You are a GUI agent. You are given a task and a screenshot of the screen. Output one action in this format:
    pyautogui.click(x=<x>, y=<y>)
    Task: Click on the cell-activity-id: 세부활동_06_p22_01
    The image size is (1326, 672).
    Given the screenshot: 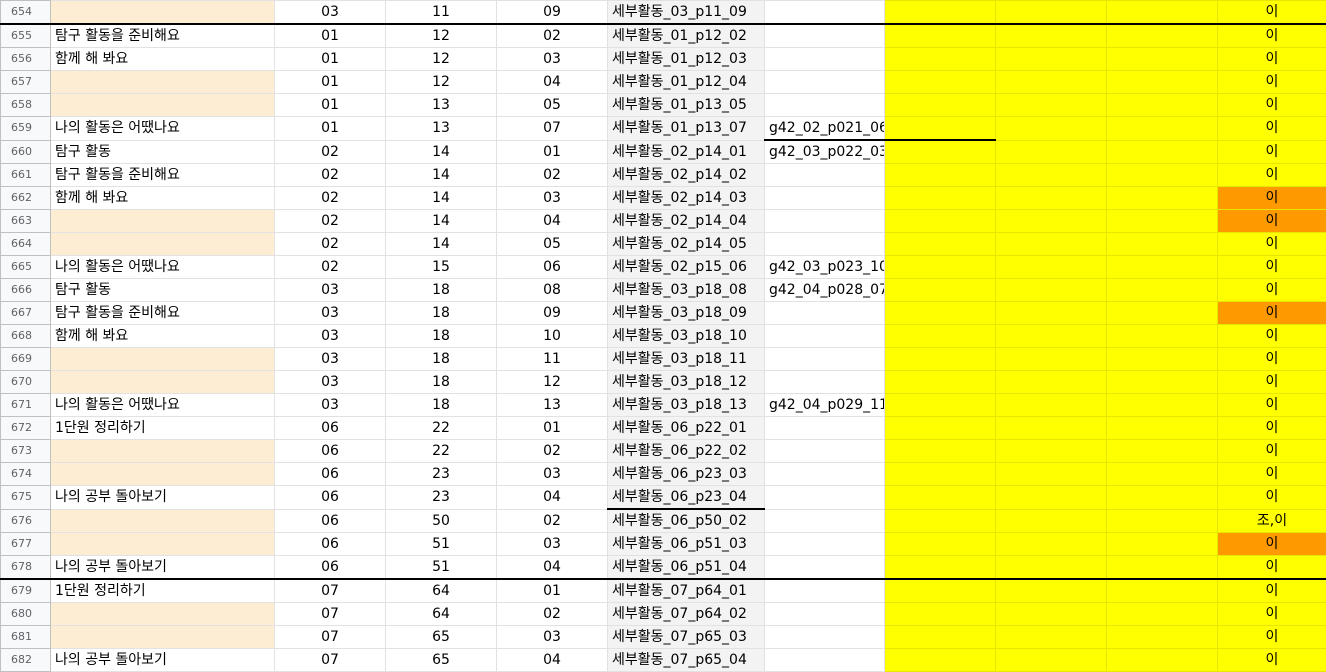 What is the action you would take?
    pyautogui.click(x=686, y=428)
    